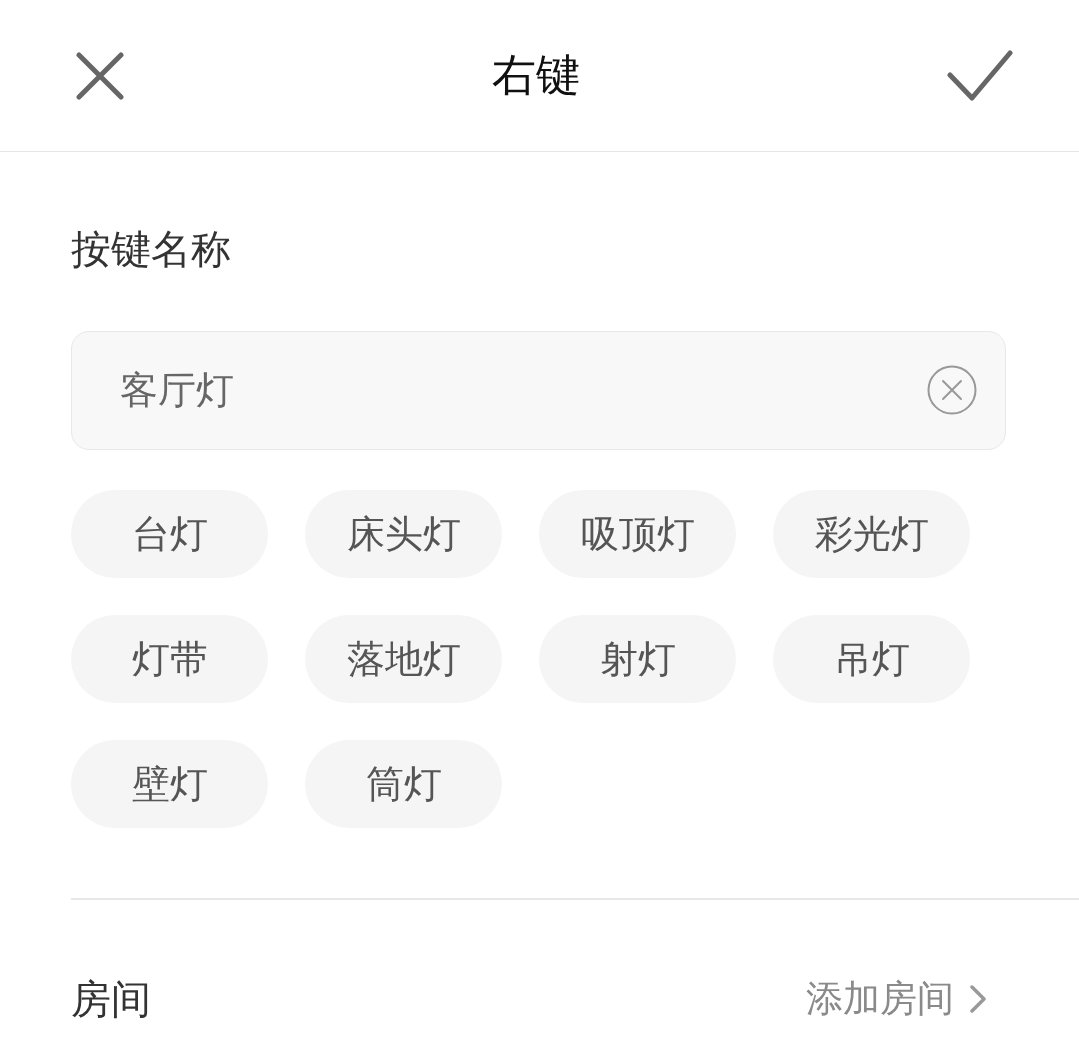 Image resolution: width=1079 pixels, height=1048 pixels. Describe the element at coordinates (871, 534) in the screenshot. I see `suggestion-chip: 彩光灯` at that location.